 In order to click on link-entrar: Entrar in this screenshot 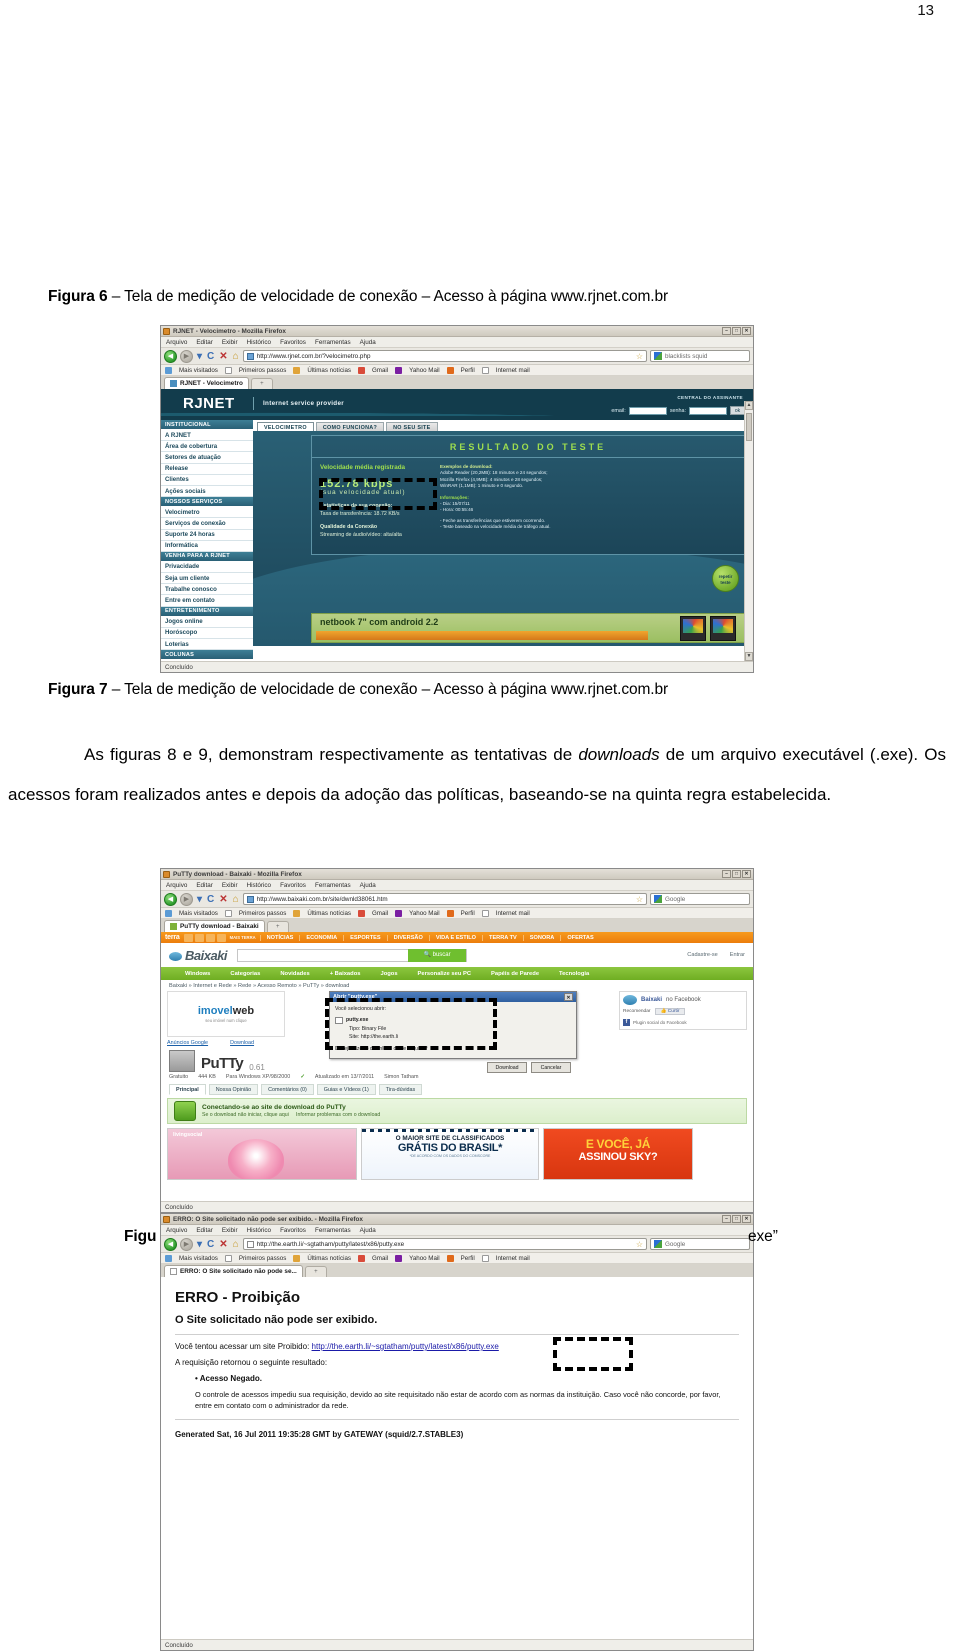, I will do `click(737, 955)`.